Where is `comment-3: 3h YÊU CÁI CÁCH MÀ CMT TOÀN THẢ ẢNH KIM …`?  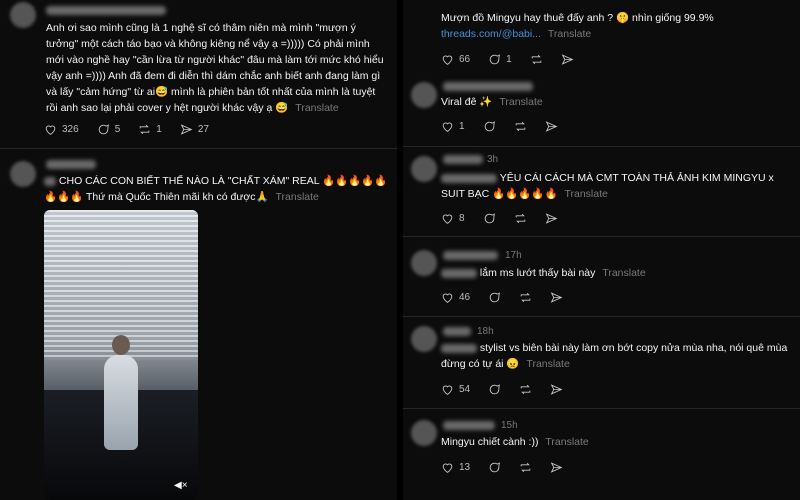 comment-3: 3h YÊU CÁI CÁCH MÀ CMT TOÀN THẢ ẢNH KIM … is located at coordinates (601, 192).